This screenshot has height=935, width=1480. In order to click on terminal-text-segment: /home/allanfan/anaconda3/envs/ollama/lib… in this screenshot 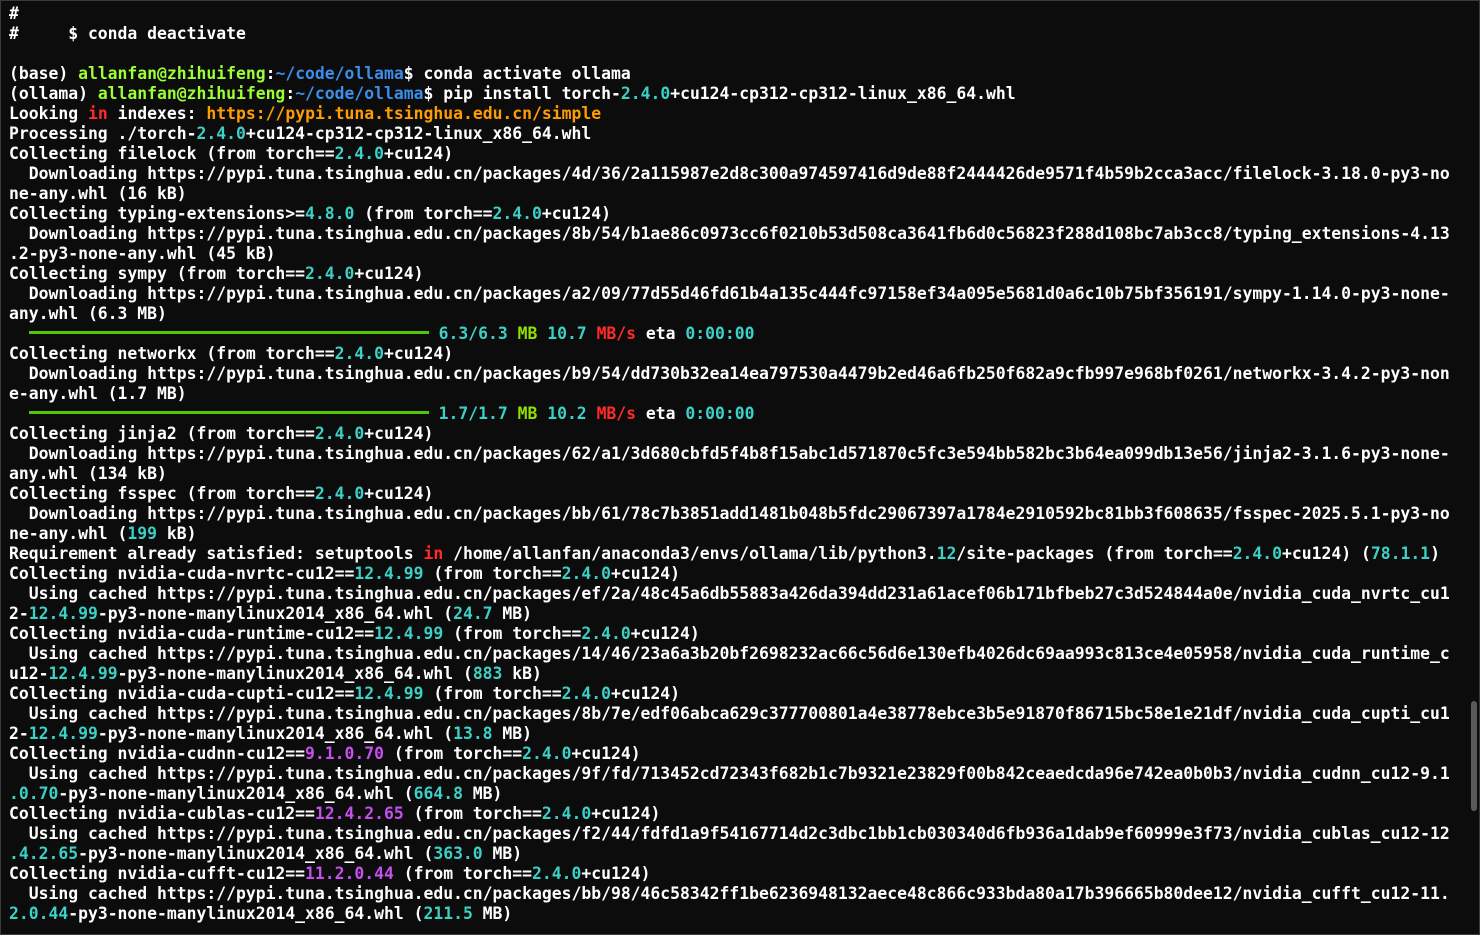, I will do `click(690, 553)`.